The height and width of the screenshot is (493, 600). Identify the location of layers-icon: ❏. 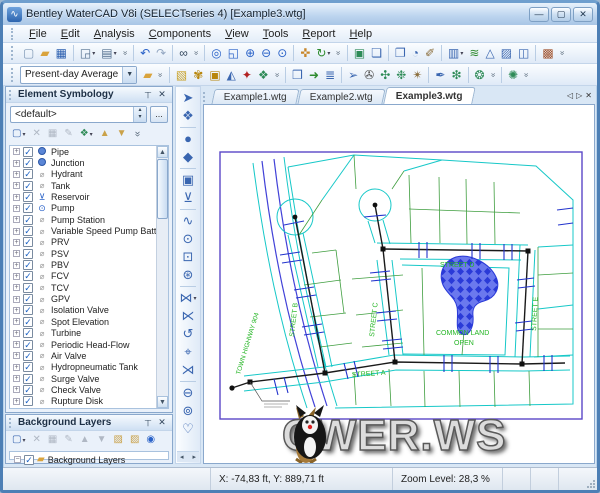
(376, 53).